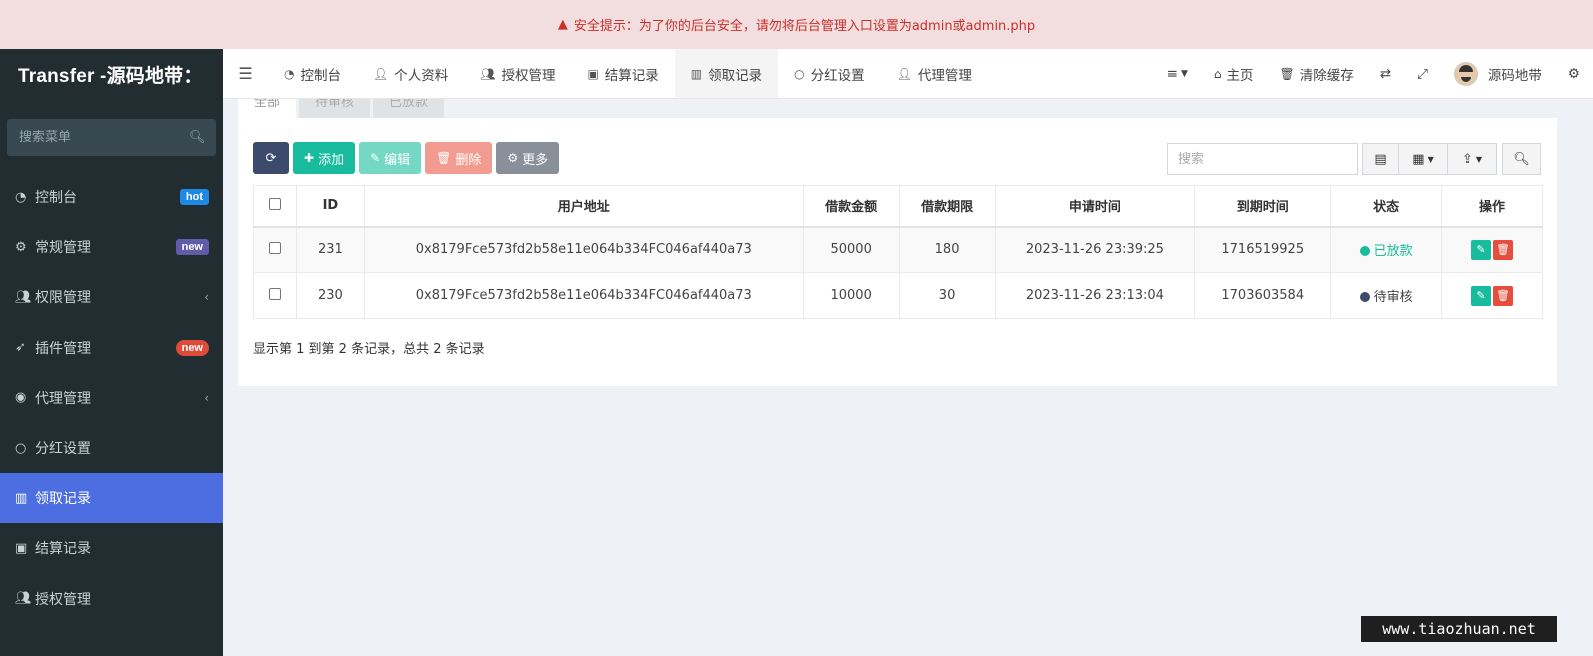 Image resolution: width=1593 pixels, height=656 pixels. Describe the element at coordinates (1393, 297) in the screenshot. I see `status-label: 待审核` at that location.